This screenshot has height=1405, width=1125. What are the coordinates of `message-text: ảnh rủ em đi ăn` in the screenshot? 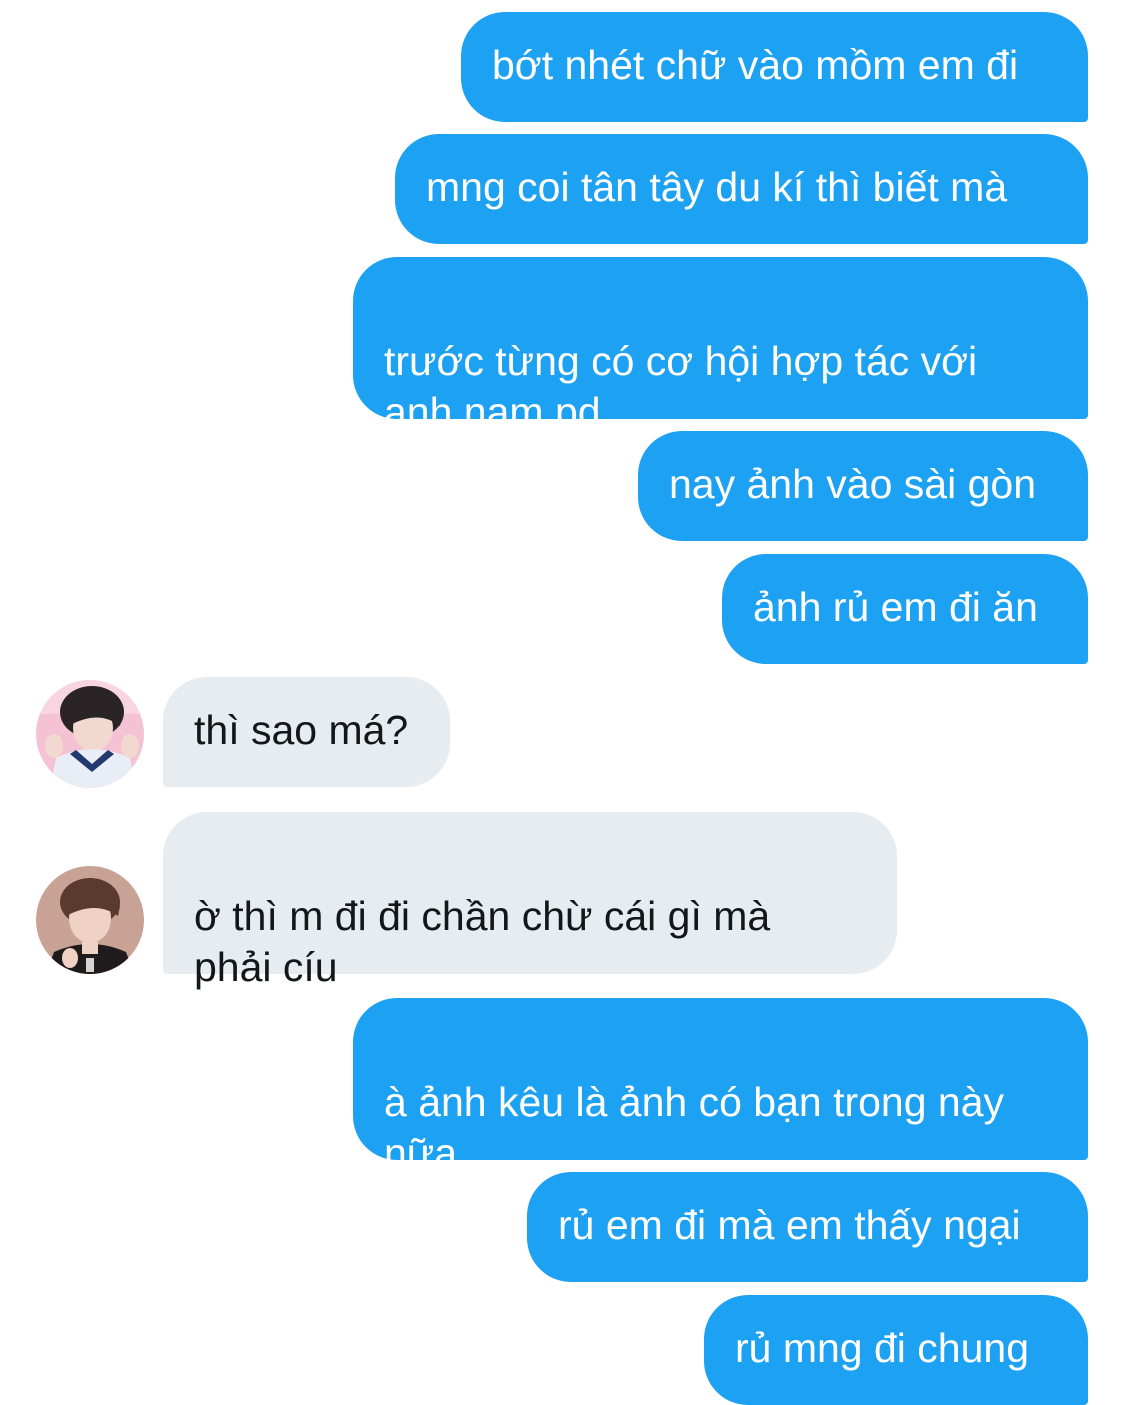 It's located at (895, 607).